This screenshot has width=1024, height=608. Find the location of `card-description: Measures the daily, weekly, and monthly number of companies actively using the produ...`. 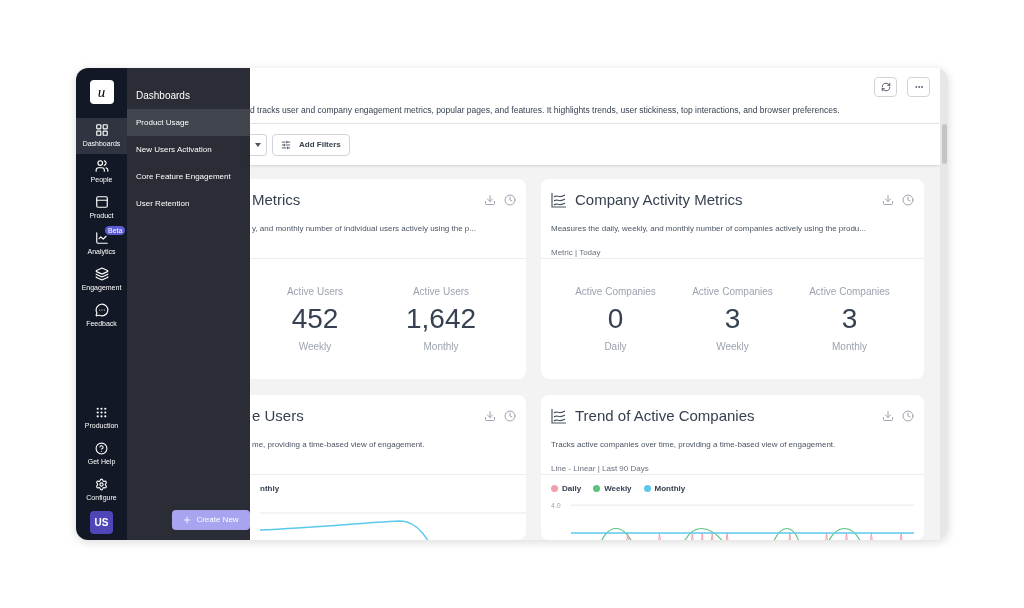

card-description: Measures the daily, weekly, and monthly number of companies actively using the produ... is located at coordinates (708, 228).